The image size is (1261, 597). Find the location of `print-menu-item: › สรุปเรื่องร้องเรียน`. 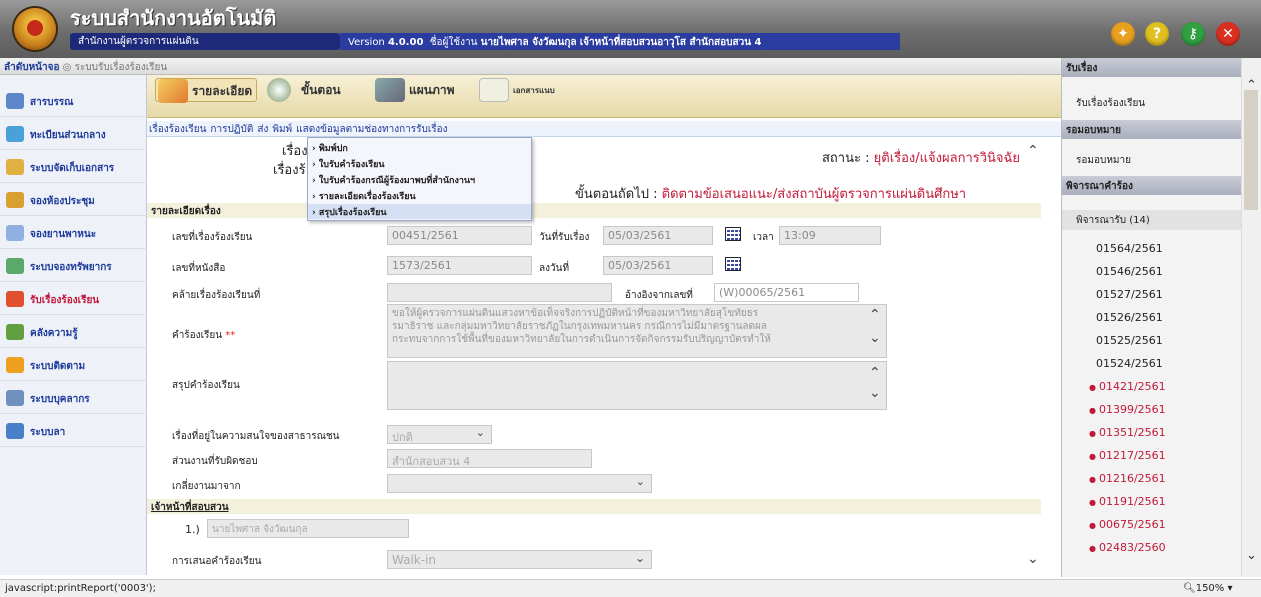

print-menu-item: › สรุปเรื่องร้องเรียน is located at coordinates (419, 211).